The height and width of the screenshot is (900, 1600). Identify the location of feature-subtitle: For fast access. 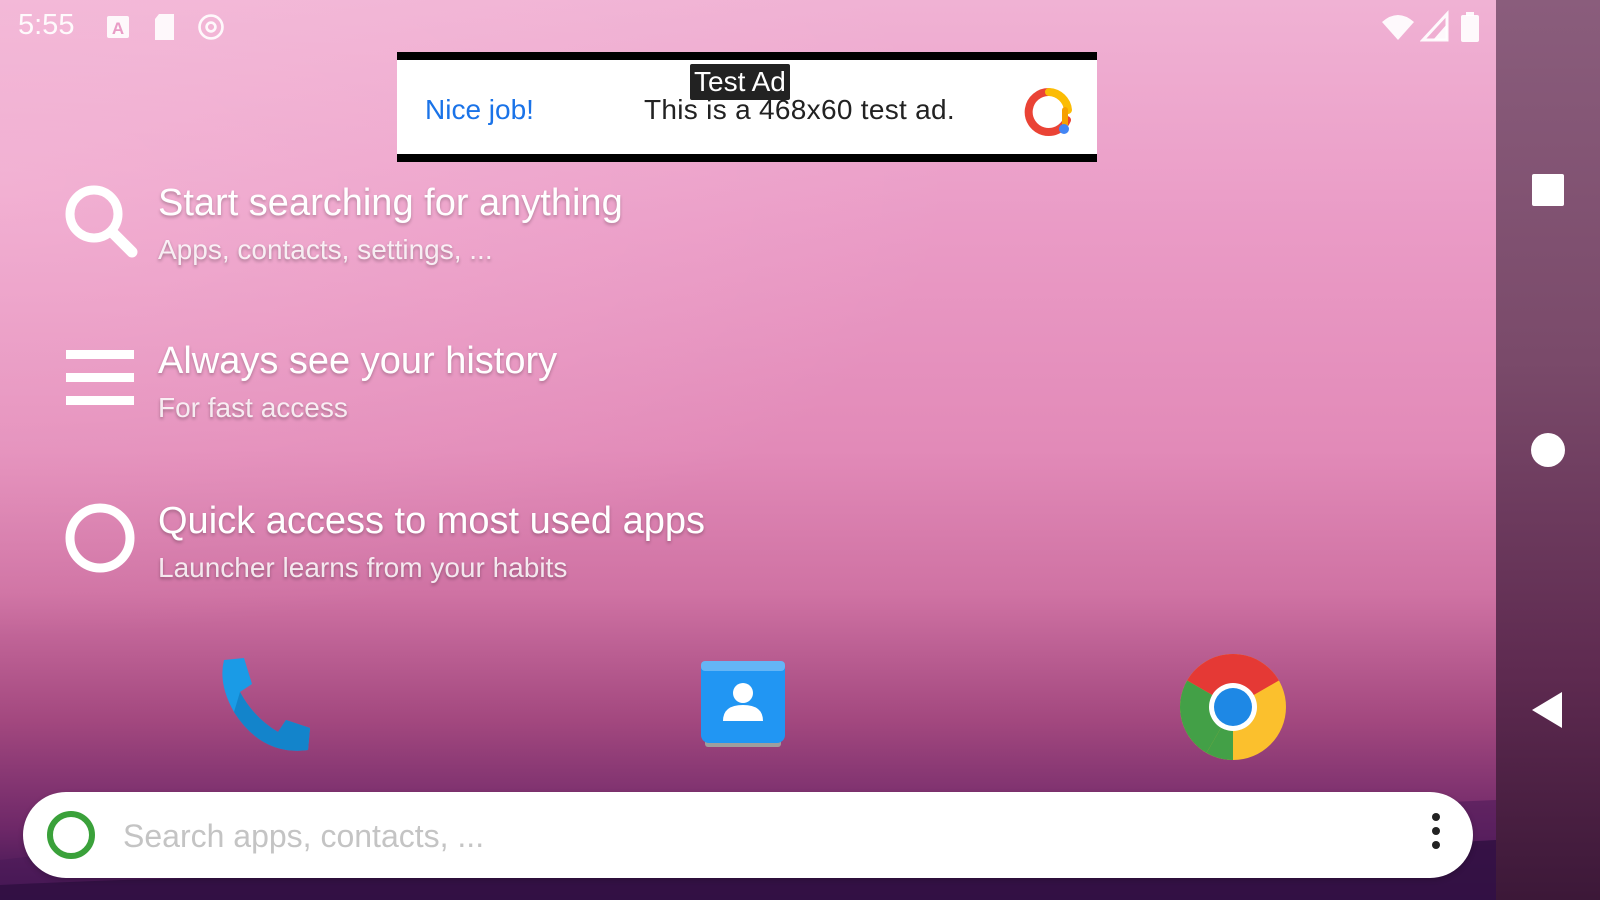
(253, 407).